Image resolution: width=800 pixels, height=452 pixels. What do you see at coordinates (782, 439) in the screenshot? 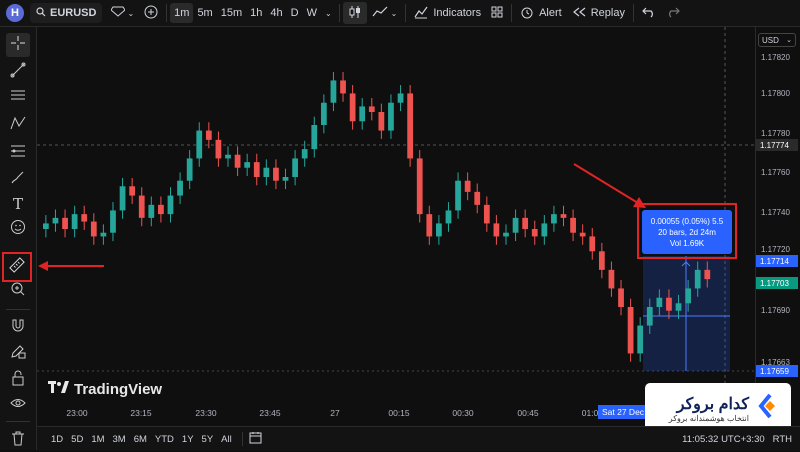
I see `session-toggle: RTH` at bounding box center [782, 439].